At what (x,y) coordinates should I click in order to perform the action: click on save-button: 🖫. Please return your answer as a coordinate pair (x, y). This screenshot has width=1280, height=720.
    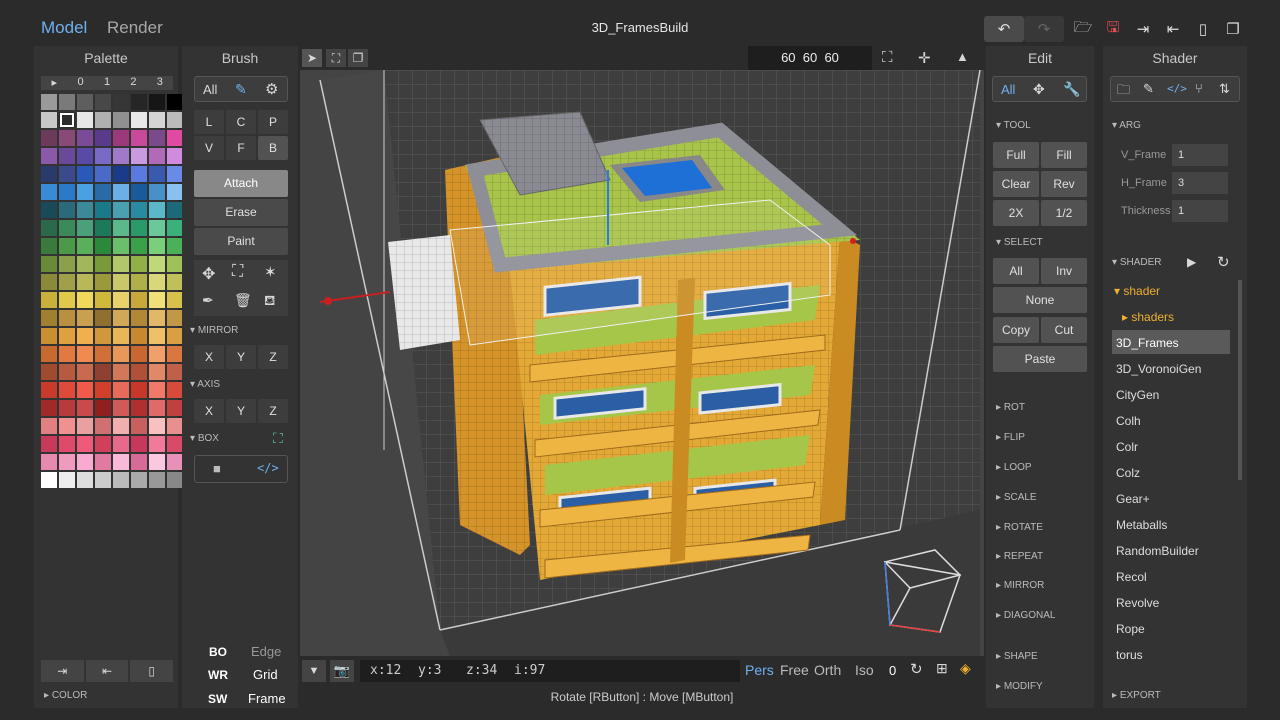
    Looking at the image, I should click on (1113, 29).